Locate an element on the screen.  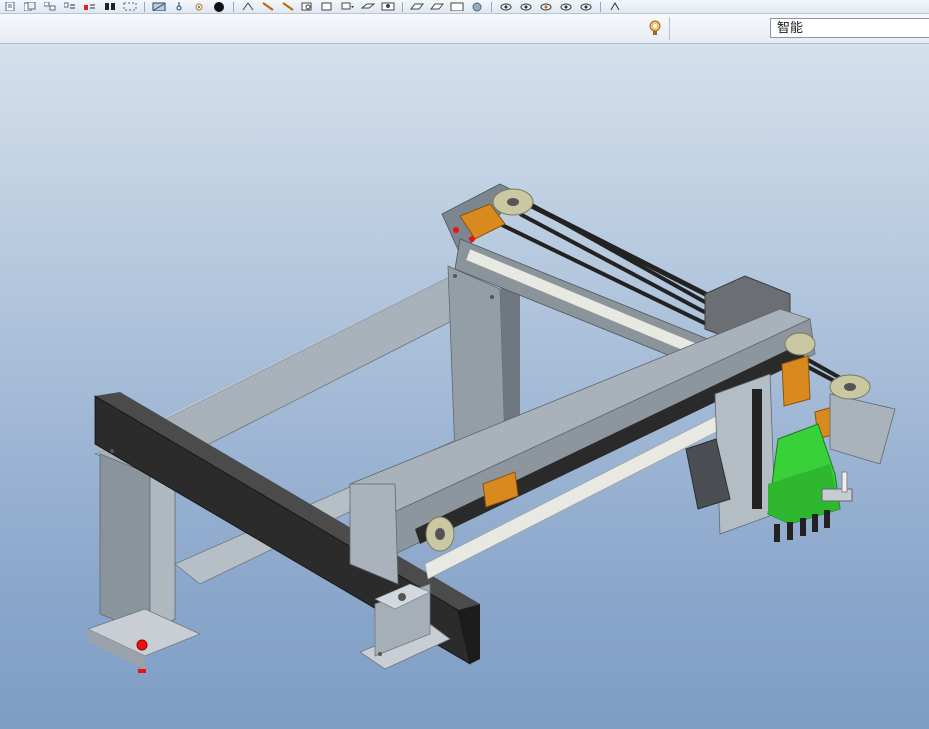
filter-toolbar: 智能 is located at coordinates (464, 29).